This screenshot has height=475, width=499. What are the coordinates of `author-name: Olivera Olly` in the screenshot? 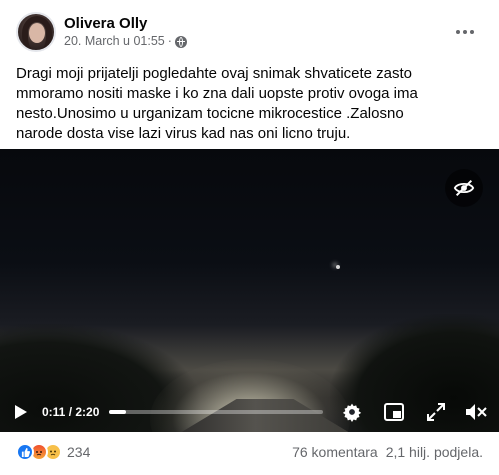 It's located at (125, 23).